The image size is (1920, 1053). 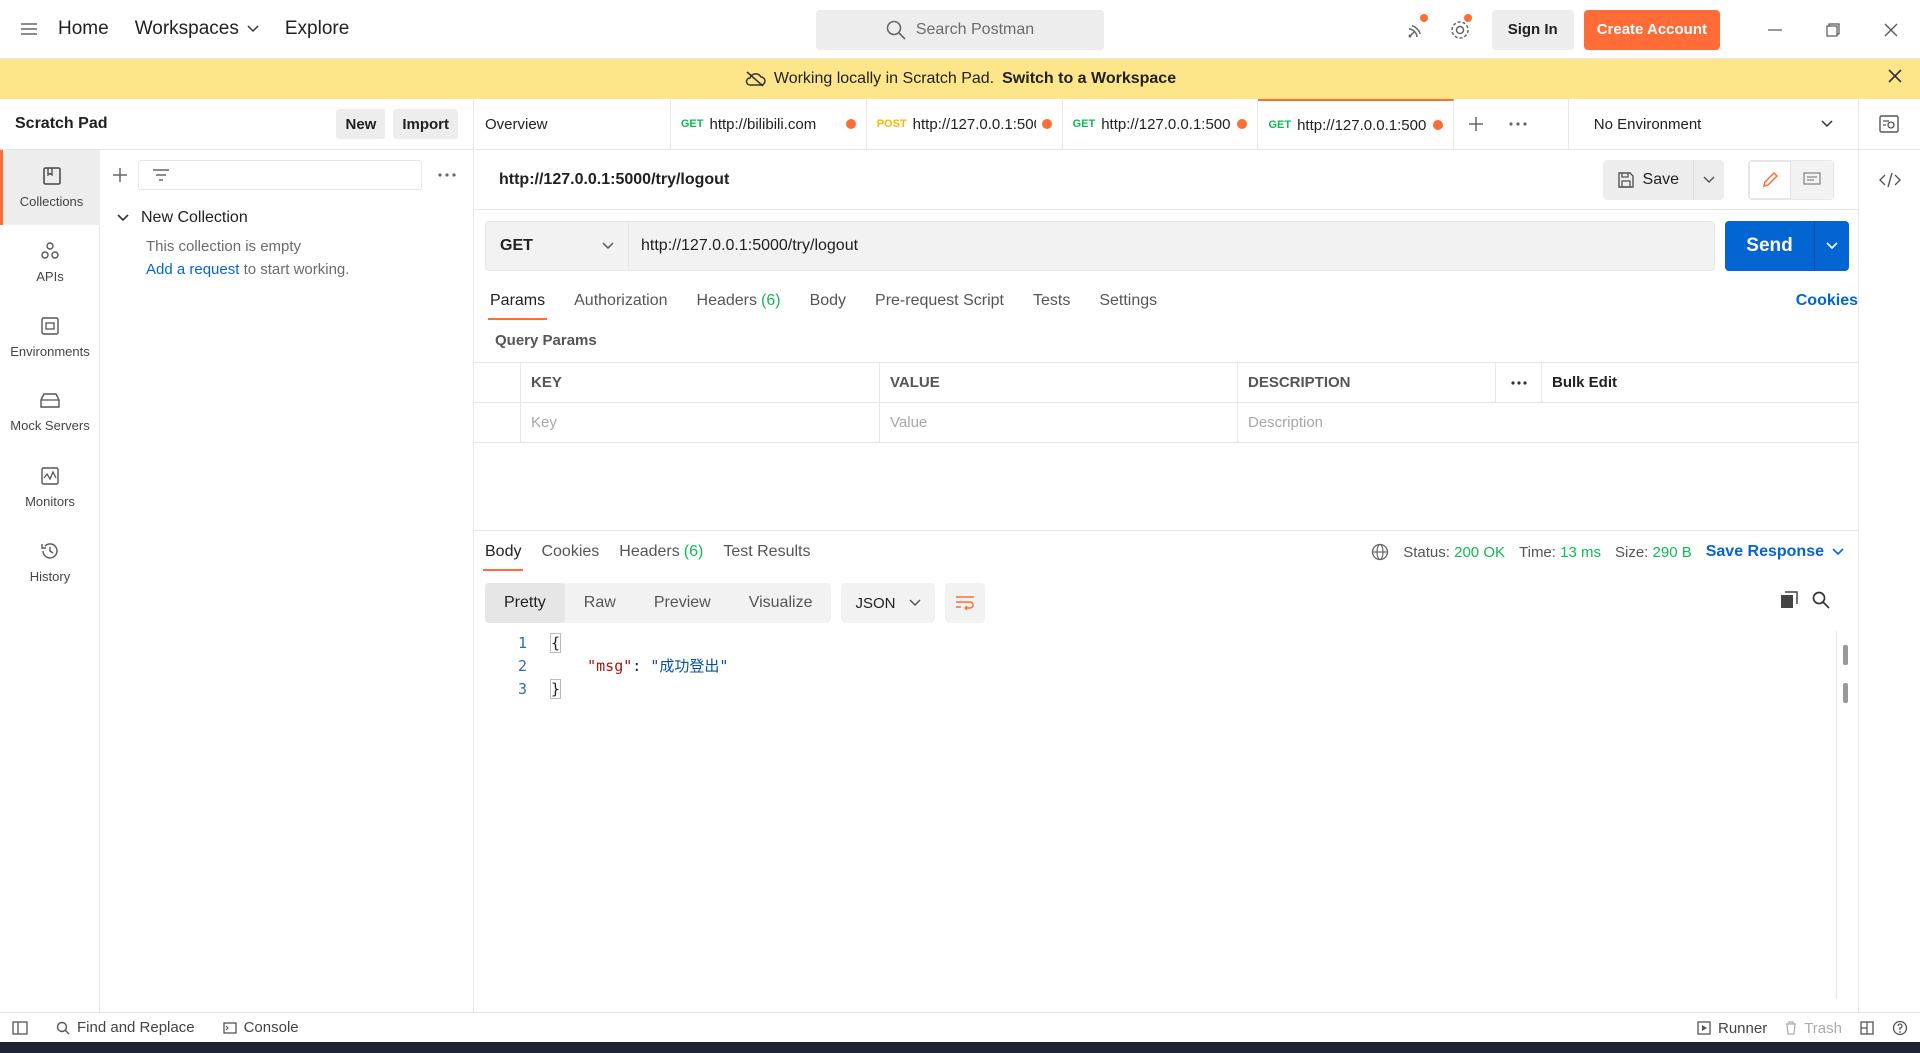 I want to click on help-icon, so click(x=1900, y=1028).